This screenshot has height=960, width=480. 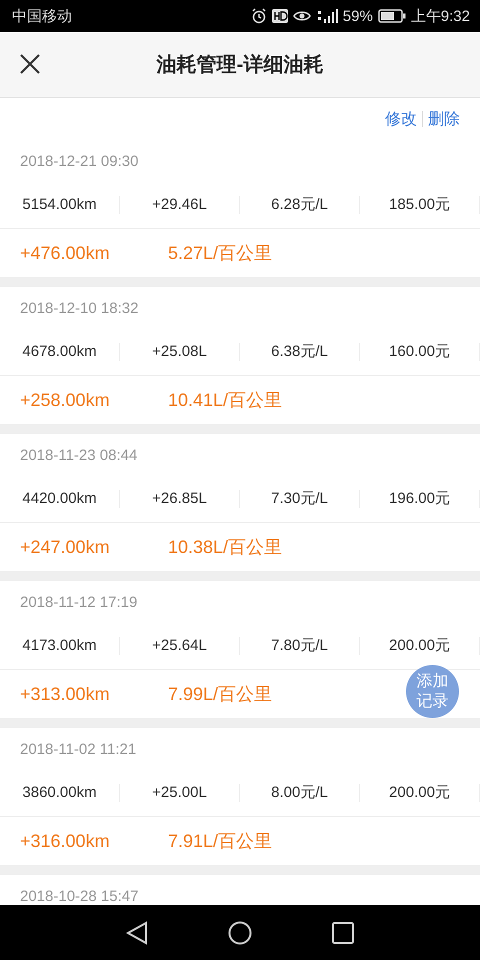 I want to click on consumption-value: 7.99L/百公里, so click(x=220, y=694).